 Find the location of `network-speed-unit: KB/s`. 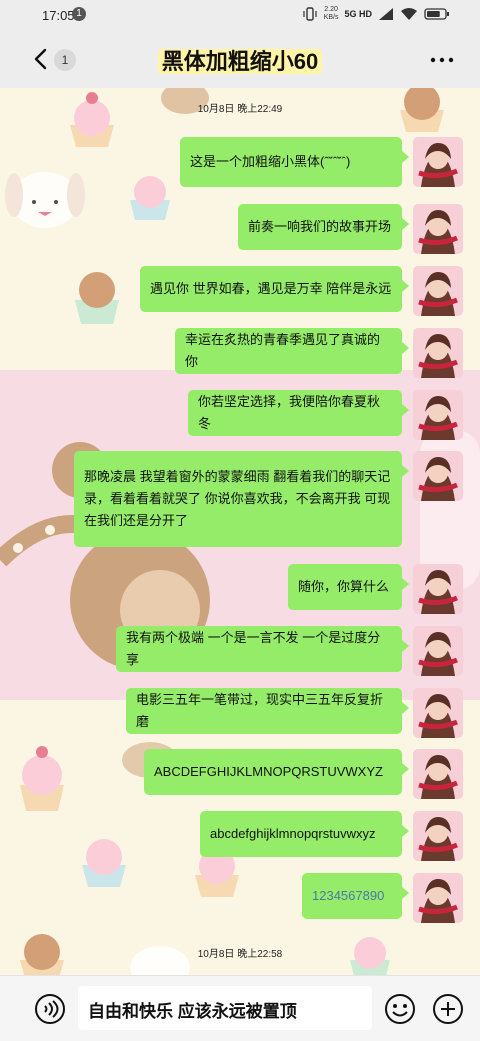

network-speed-unit: KB/s is located at coordinates (331, 17).